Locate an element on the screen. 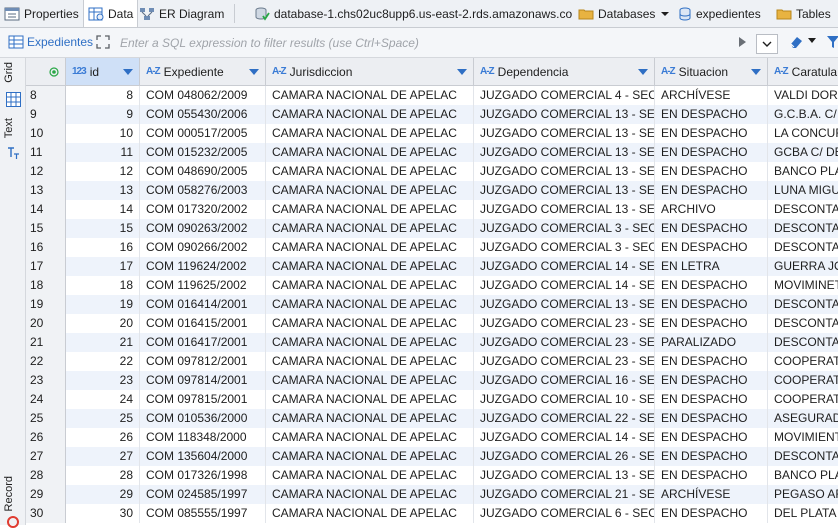  cell-expediente: COM 119625/2002 is located at coordinates (203, 285).